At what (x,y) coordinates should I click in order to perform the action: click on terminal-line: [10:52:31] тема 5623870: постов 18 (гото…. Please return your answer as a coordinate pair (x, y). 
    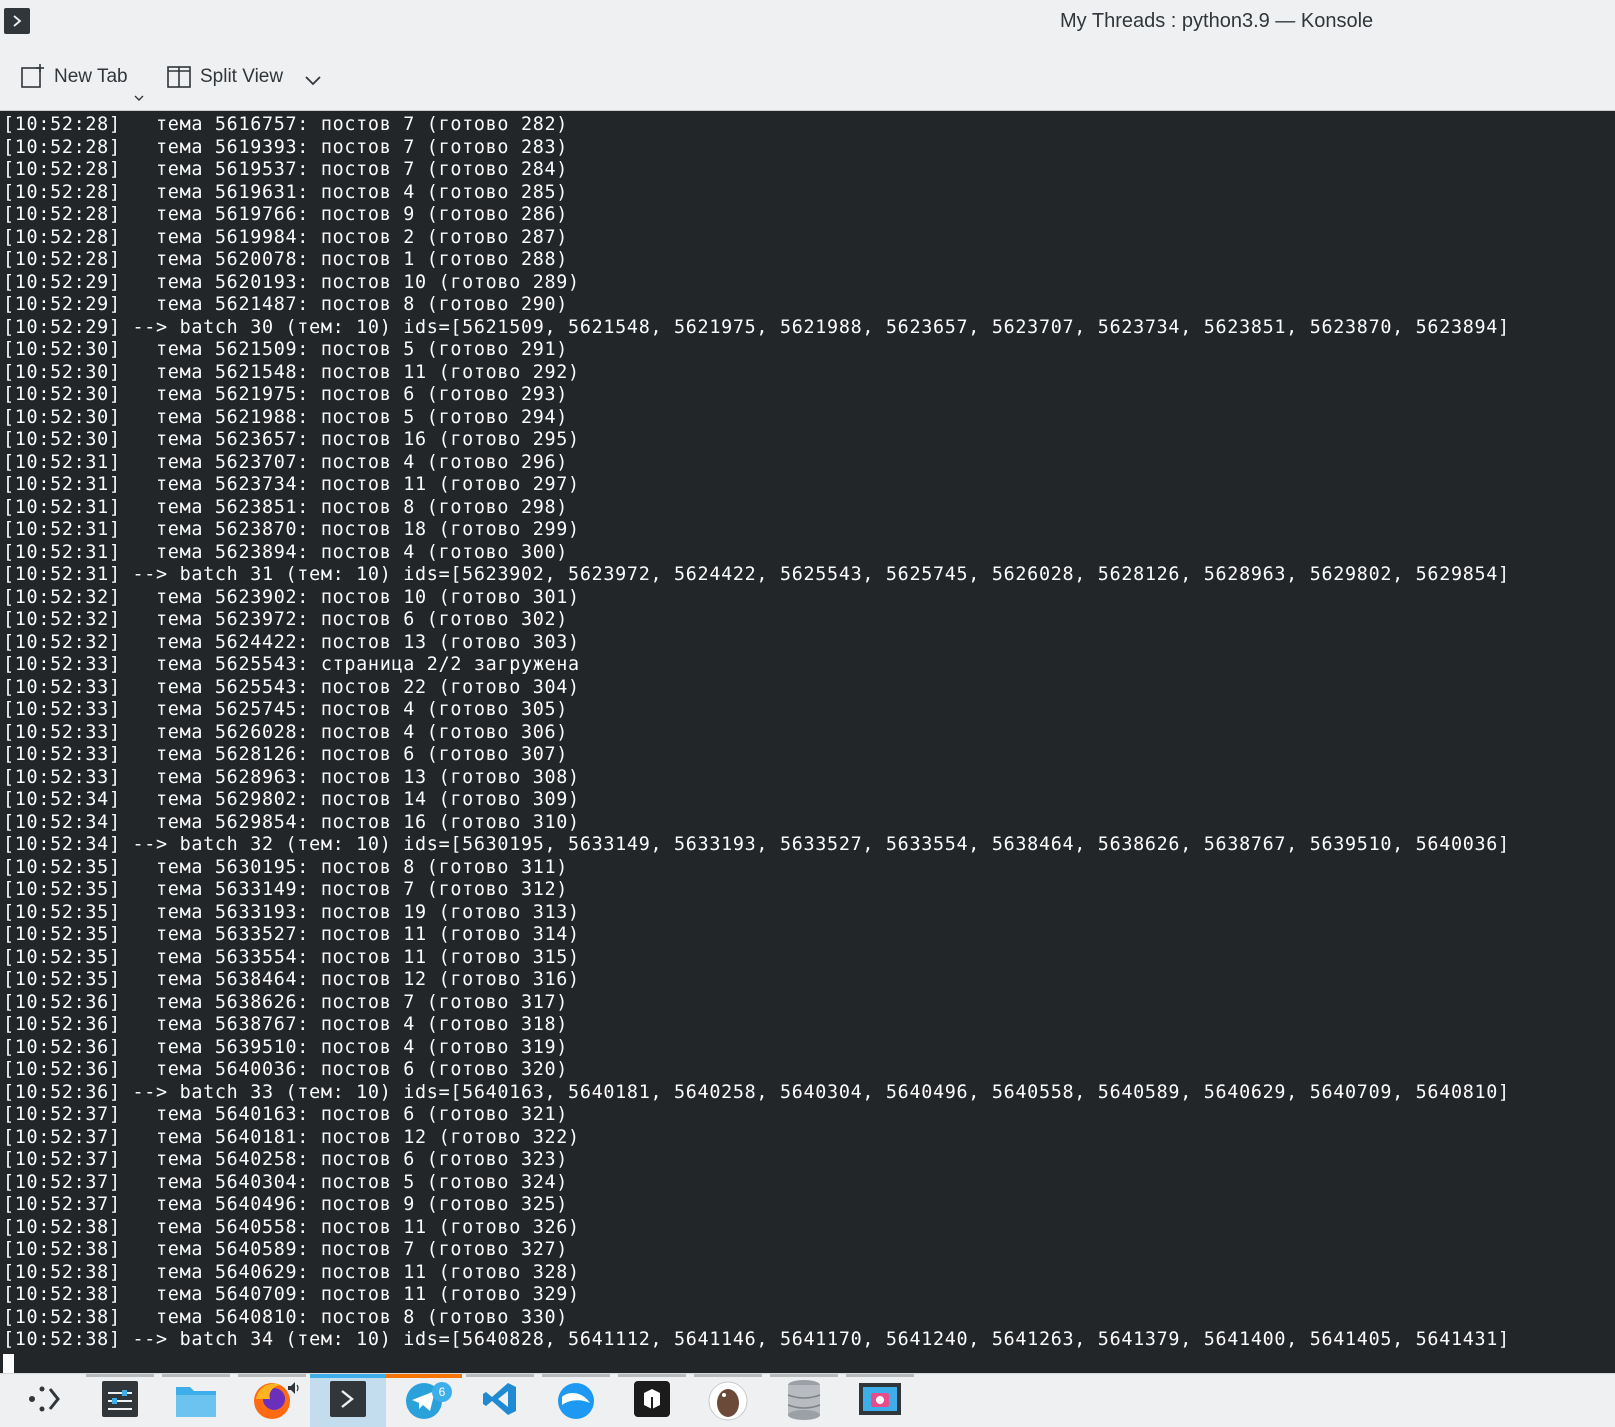
    Looking at the image, I should click on (291, 529).